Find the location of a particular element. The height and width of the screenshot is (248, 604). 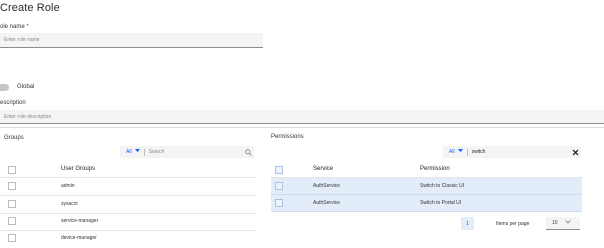

role-name-placeholder: Enter role name is located at coordinates (22, 40).